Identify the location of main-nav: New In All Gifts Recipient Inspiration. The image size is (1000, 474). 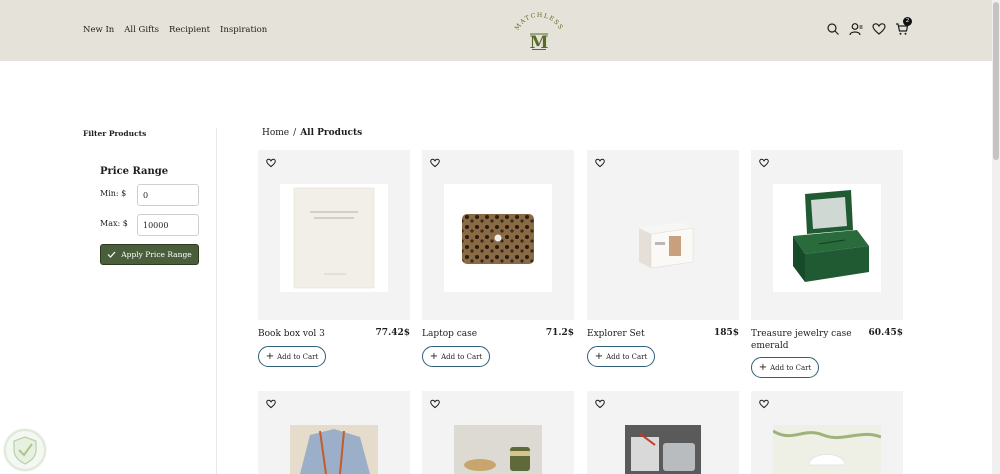
(180, 30).